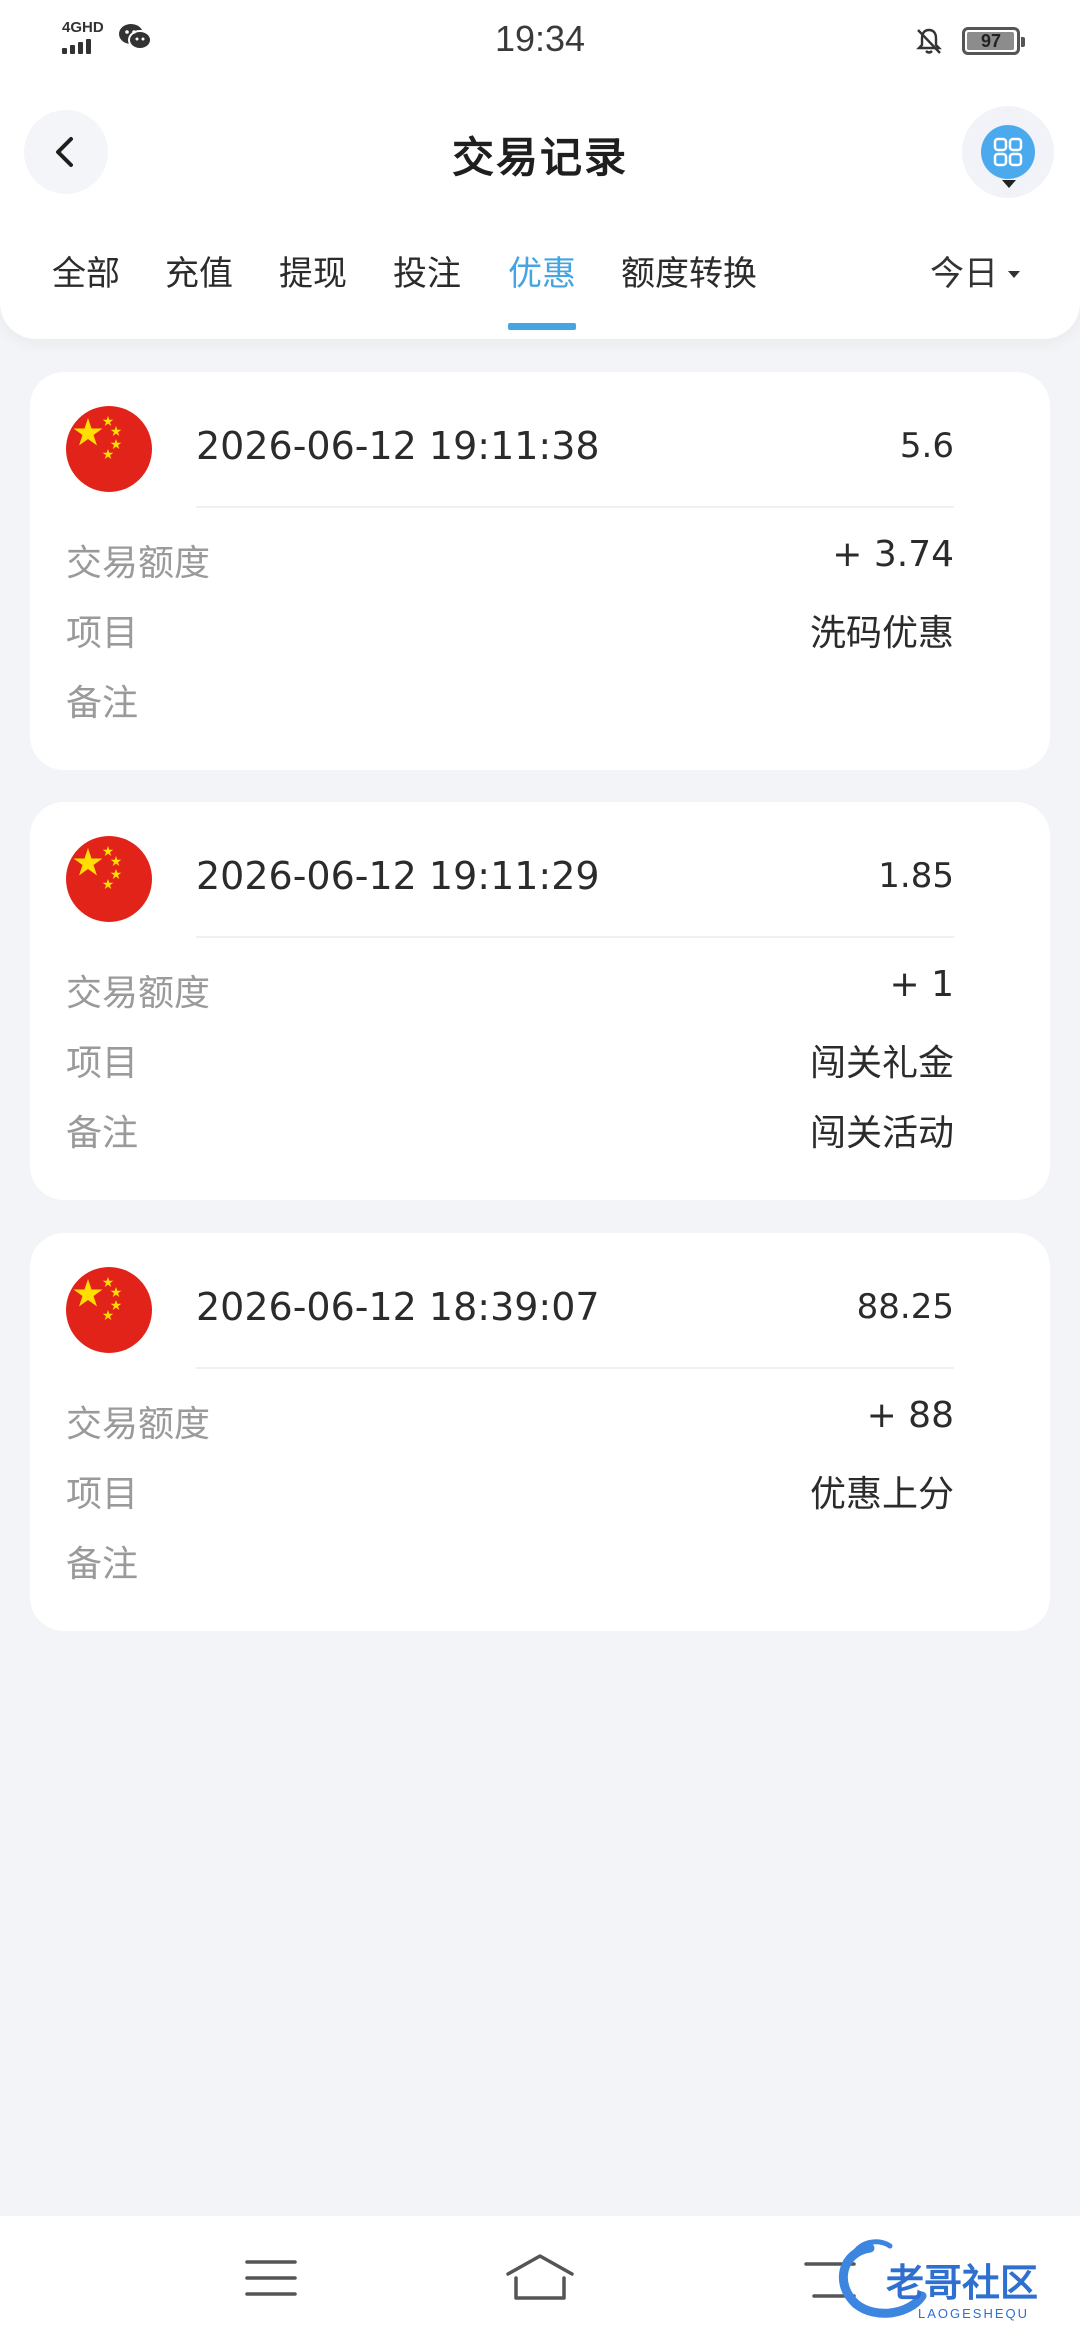 This screenshot has width=1080, height=2340. Describe the element at coordinates (540, 42) in the screenshot. I see `status-bar: 4GHD 19:34 97` at that location.